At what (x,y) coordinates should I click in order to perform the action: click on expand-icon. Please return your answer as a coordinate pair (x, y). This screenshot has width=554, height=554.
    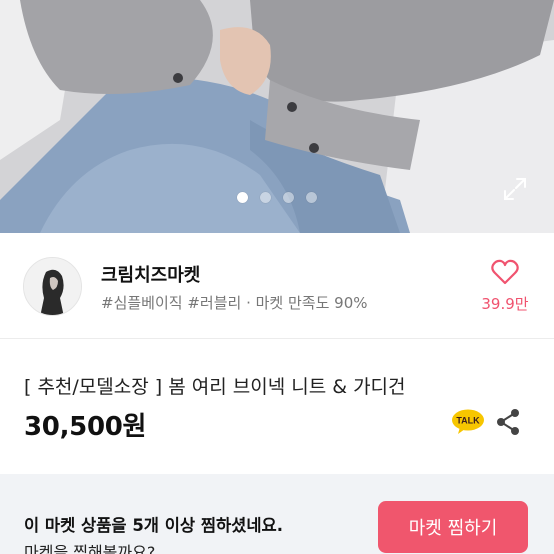
    Looking at the image, I should click on (515, 189).